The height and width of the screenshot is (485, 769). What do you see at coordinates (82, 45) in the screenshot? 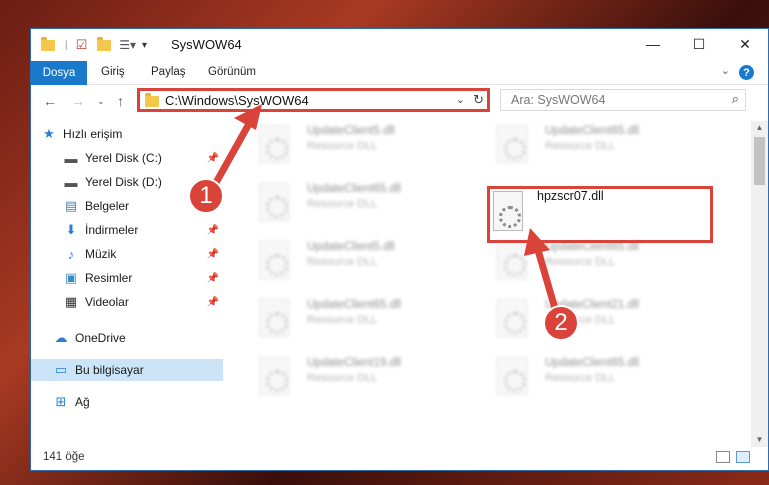
I see `properties-icon: ☑` at bounding box center [82, 45].